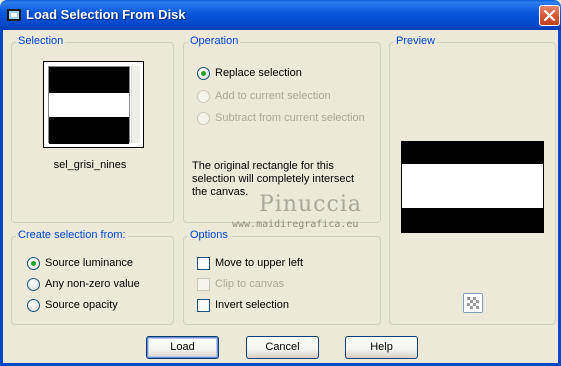  What do you see at coordinates (295, 224) in the screenshot?
I see `watermark-url: www.maidiregrafica.eu` at bounding box center [295, 224].